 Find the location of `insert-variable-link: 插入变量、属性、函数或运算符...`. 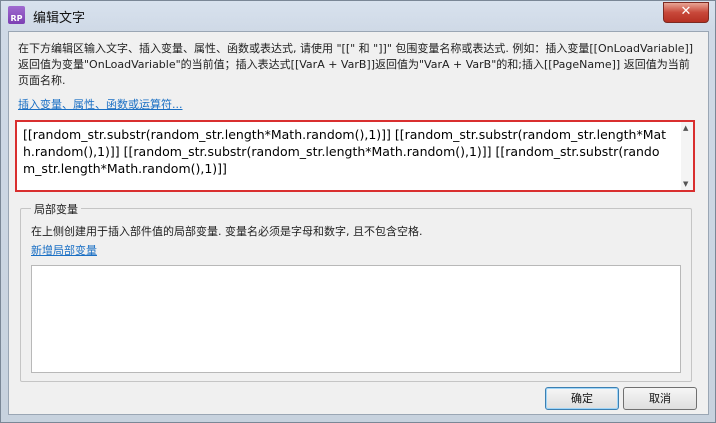

insert-variable-link: 插入变量、属性、函数或运算符... is located at coordinates (100, 104).